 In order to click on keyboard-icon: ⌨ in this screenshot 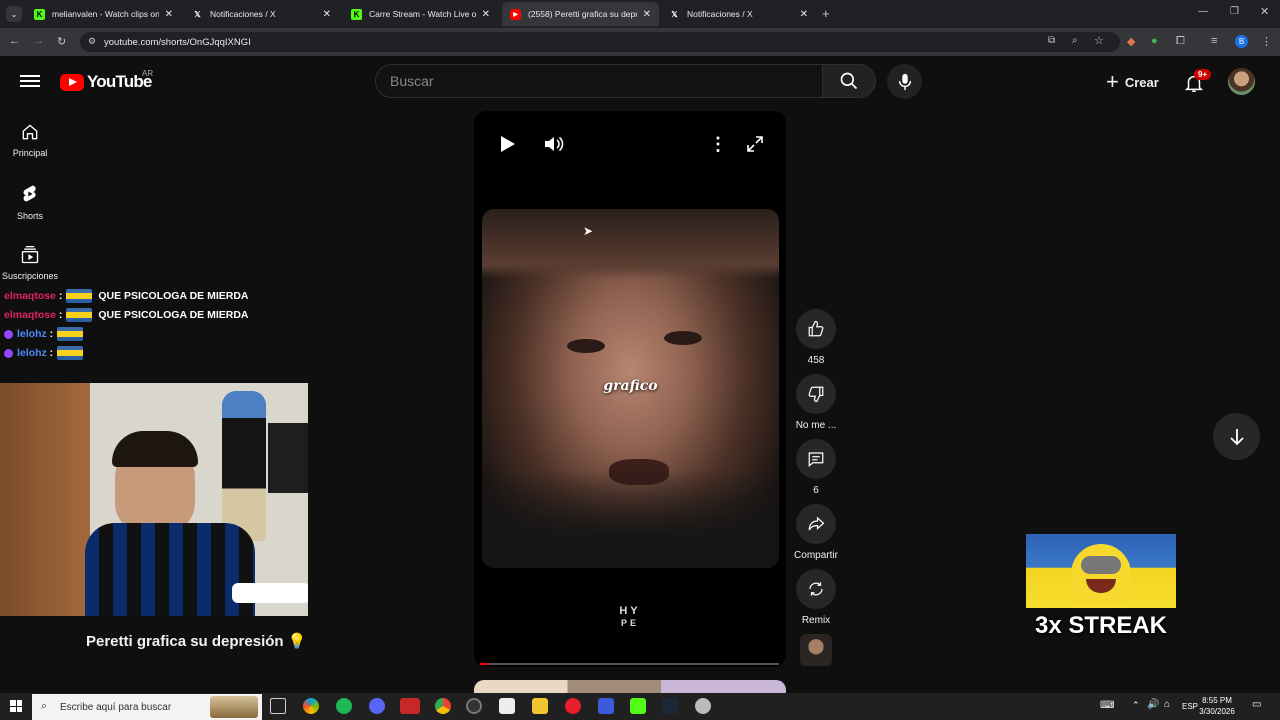, I will do `click(1107, 705)`.